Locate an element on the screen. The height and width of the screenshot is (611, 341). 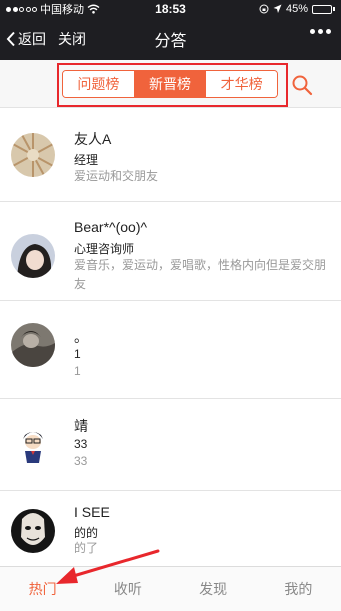
user-name: 友人A is located at coordinates (93, 139).